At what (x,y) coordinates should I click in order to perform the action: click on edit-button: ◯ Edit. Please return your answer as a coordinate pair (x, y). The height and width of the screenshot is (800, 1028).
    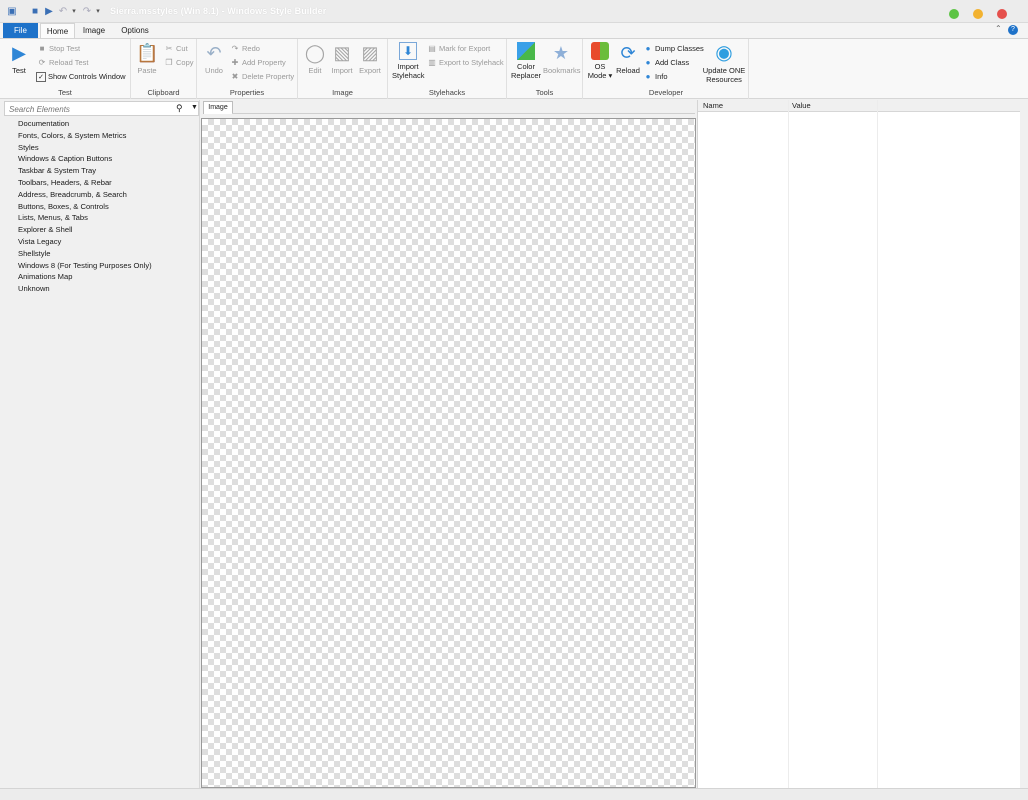
    Looking at the image, I should click on (315, 59).